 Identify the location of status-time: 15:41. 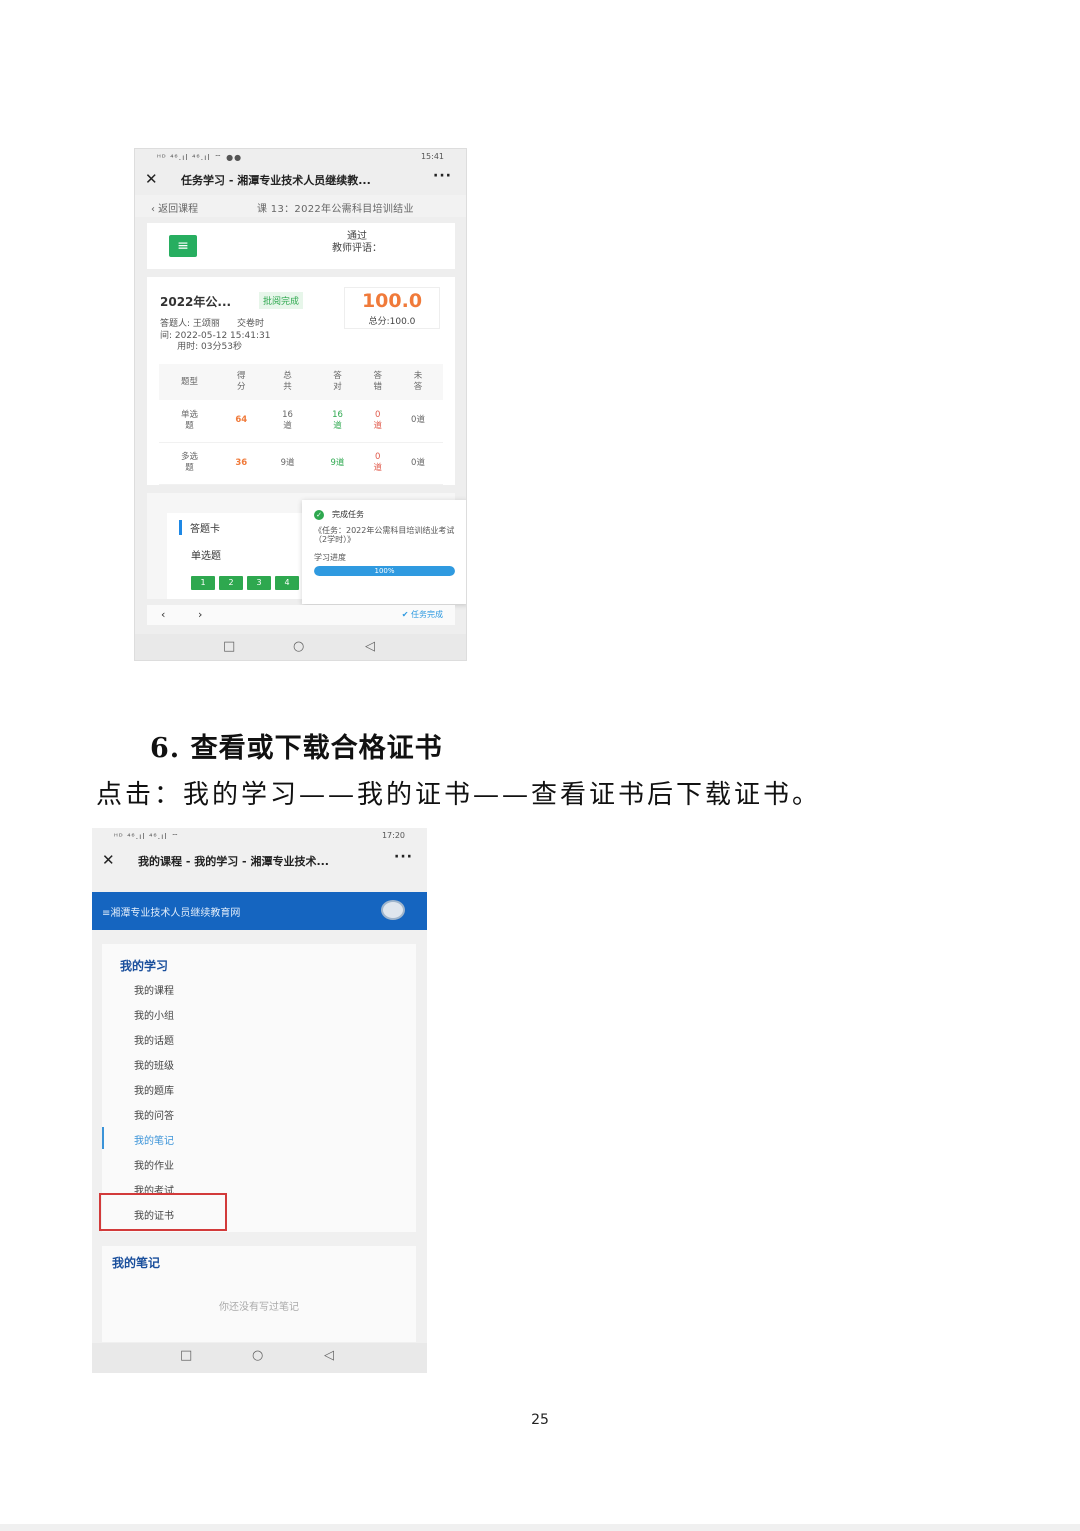
(432, 156).